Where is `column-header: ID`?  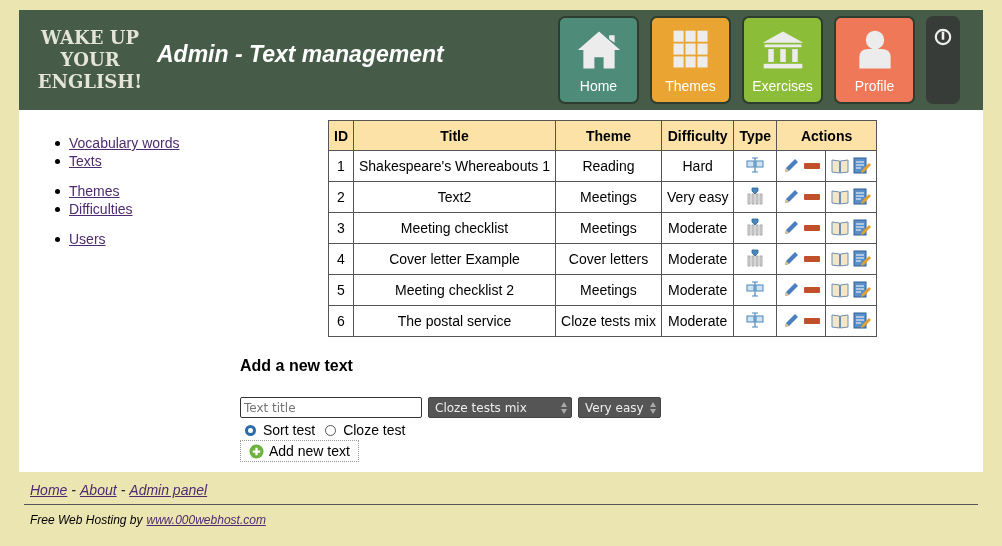 column-header: ID is located at coordinates (341, 135).